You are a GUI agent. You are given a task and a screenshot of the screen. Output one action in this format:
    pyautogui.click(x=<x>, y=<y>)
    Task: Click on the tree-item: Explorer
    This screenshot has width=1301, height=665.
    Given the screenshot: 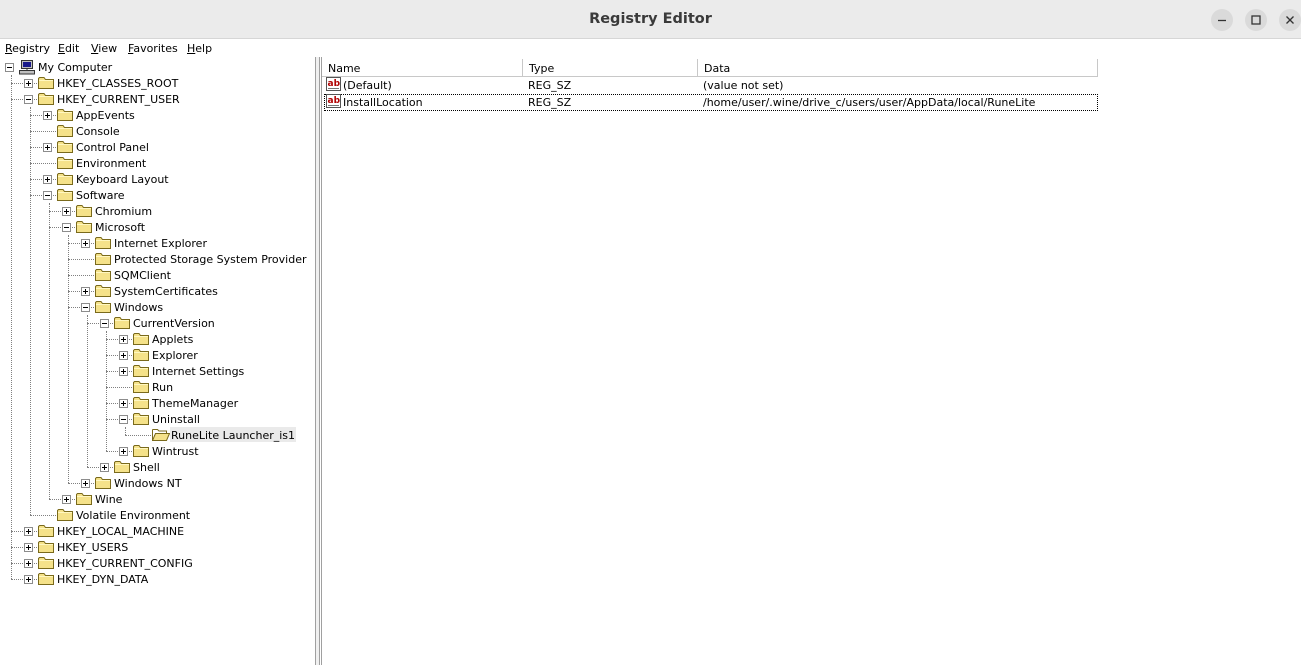 What is the action you would take?
    pyautogui.click(x=157, y=355)
    